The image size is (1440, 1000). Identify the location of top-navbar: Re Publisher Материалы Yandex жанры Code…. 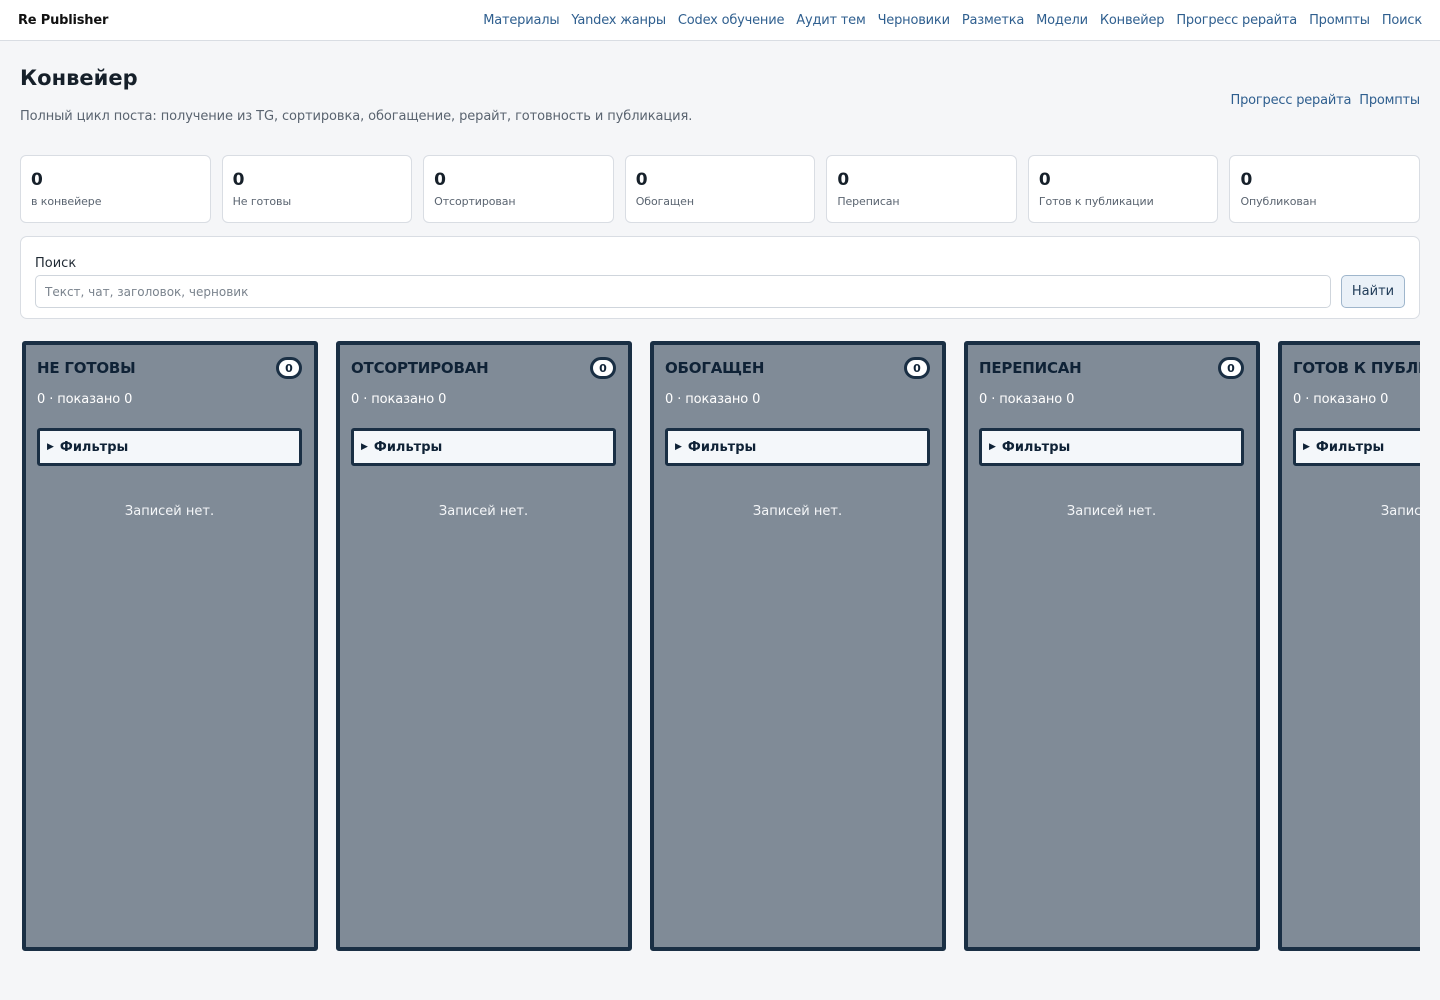
(720, 20).